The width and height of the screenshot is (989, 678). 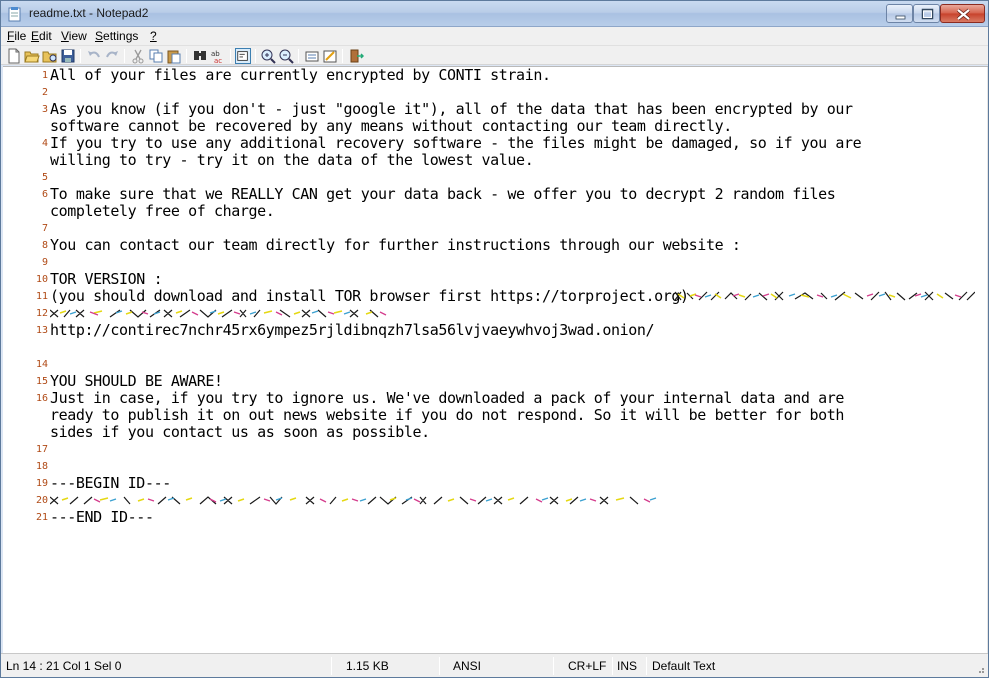 I want to click on paste-icon, so click(x=174, y=56).